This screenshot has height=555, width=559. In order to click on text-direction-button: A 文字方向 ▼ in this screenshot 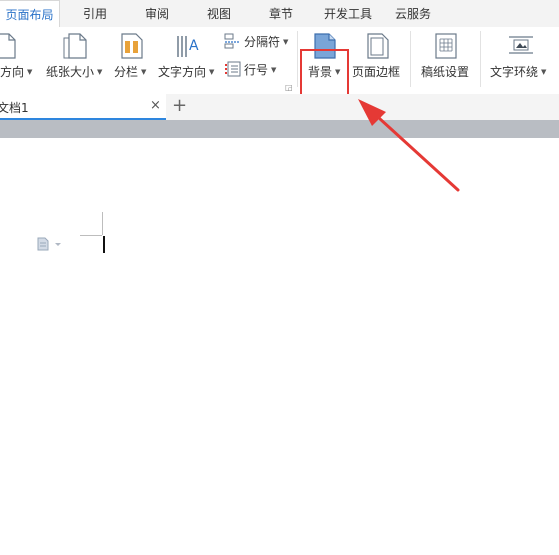, I will do `click(188, 60)`.